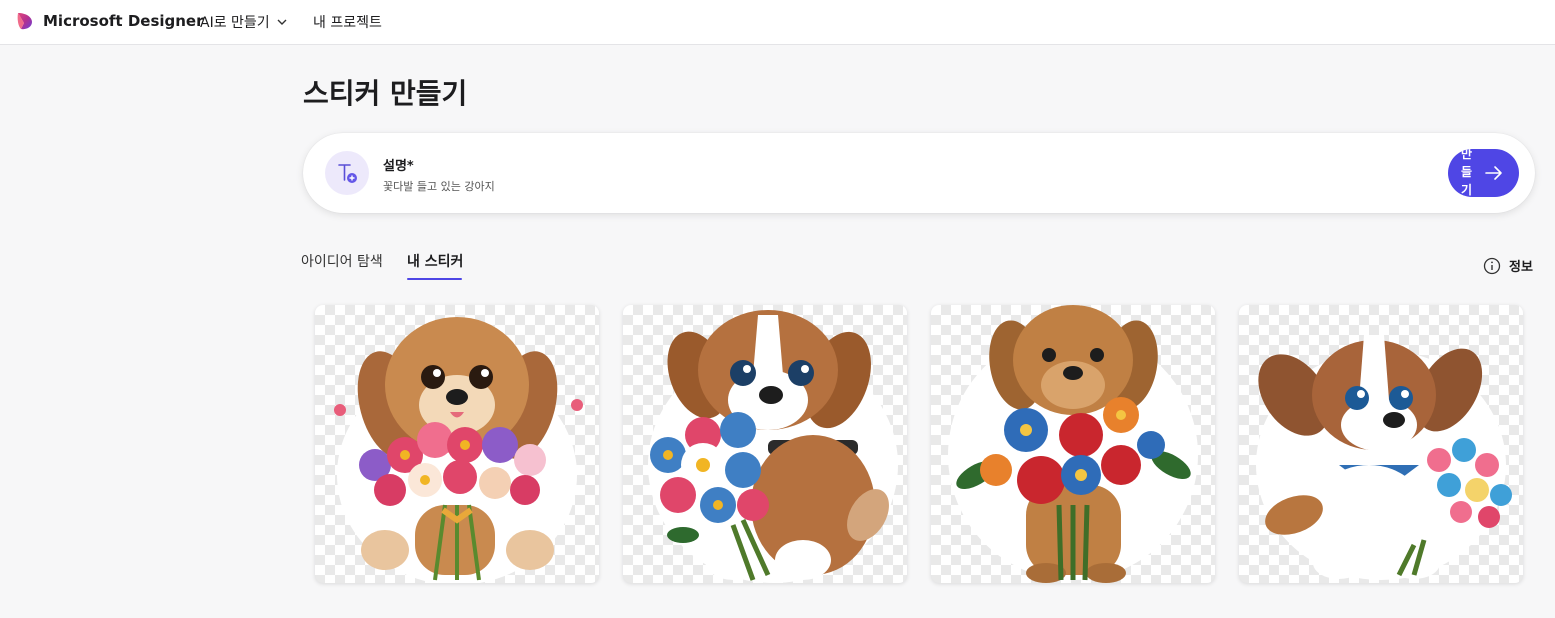 This screenshot has width=1555, height=618. What do you see at coordinates (1492, 265) in the screenshot?
I see `info-icon` at bounding box center [1492, 265].